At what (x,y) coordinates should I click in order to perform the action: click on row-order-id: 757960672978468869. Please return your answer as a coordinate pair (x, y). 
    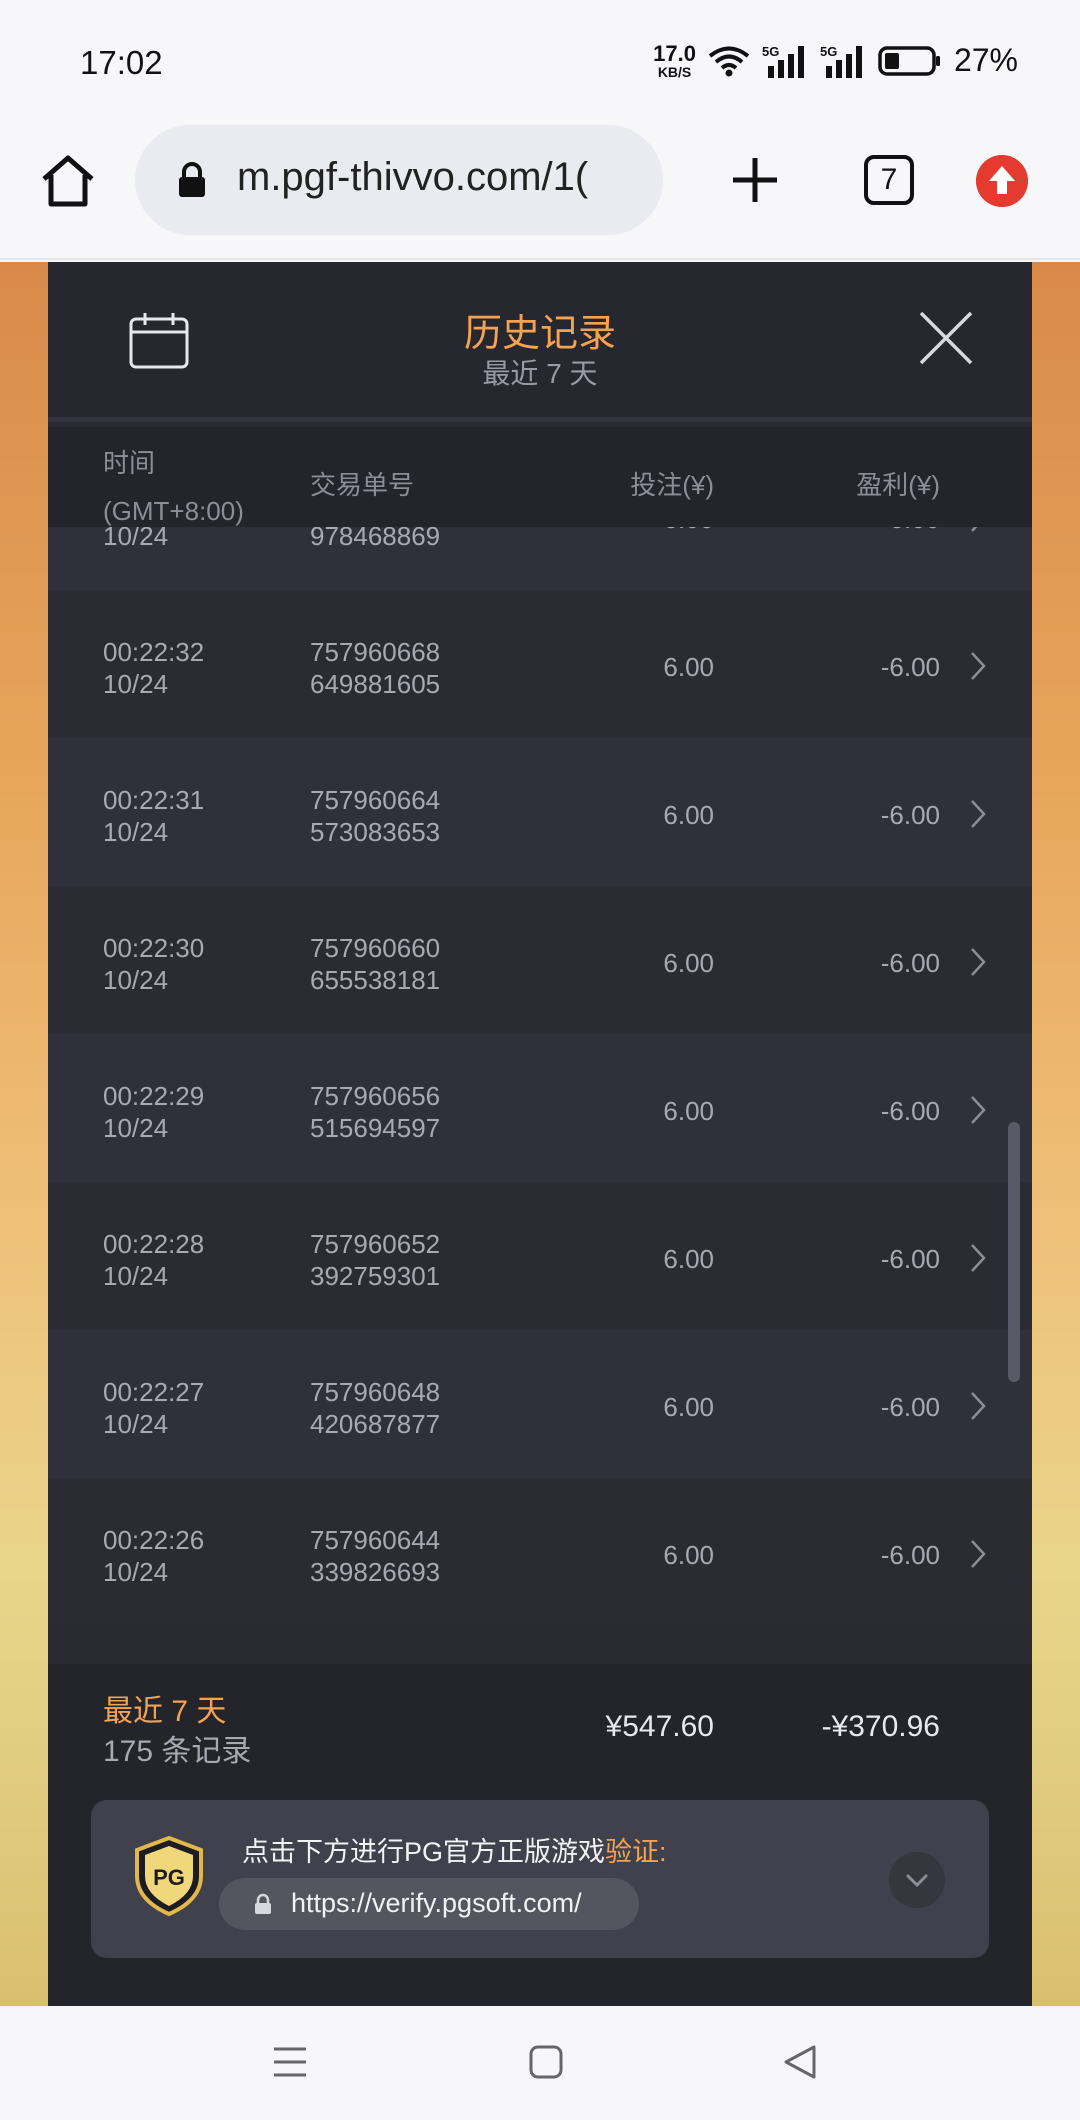
    Looking at the image, I should click on (375, 539).